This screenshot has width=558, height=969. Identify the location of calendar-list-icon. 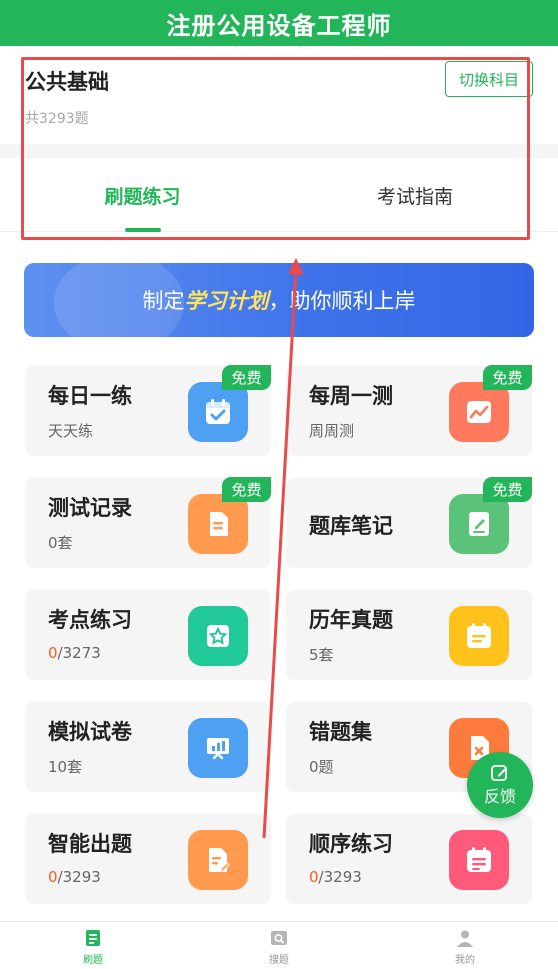
(479, 636).